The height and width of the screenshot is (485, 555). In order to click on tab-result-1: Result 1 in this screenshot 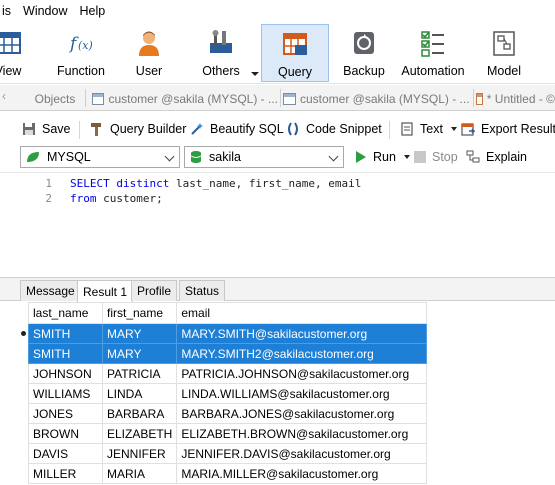, I will do `click(105, 291)`.